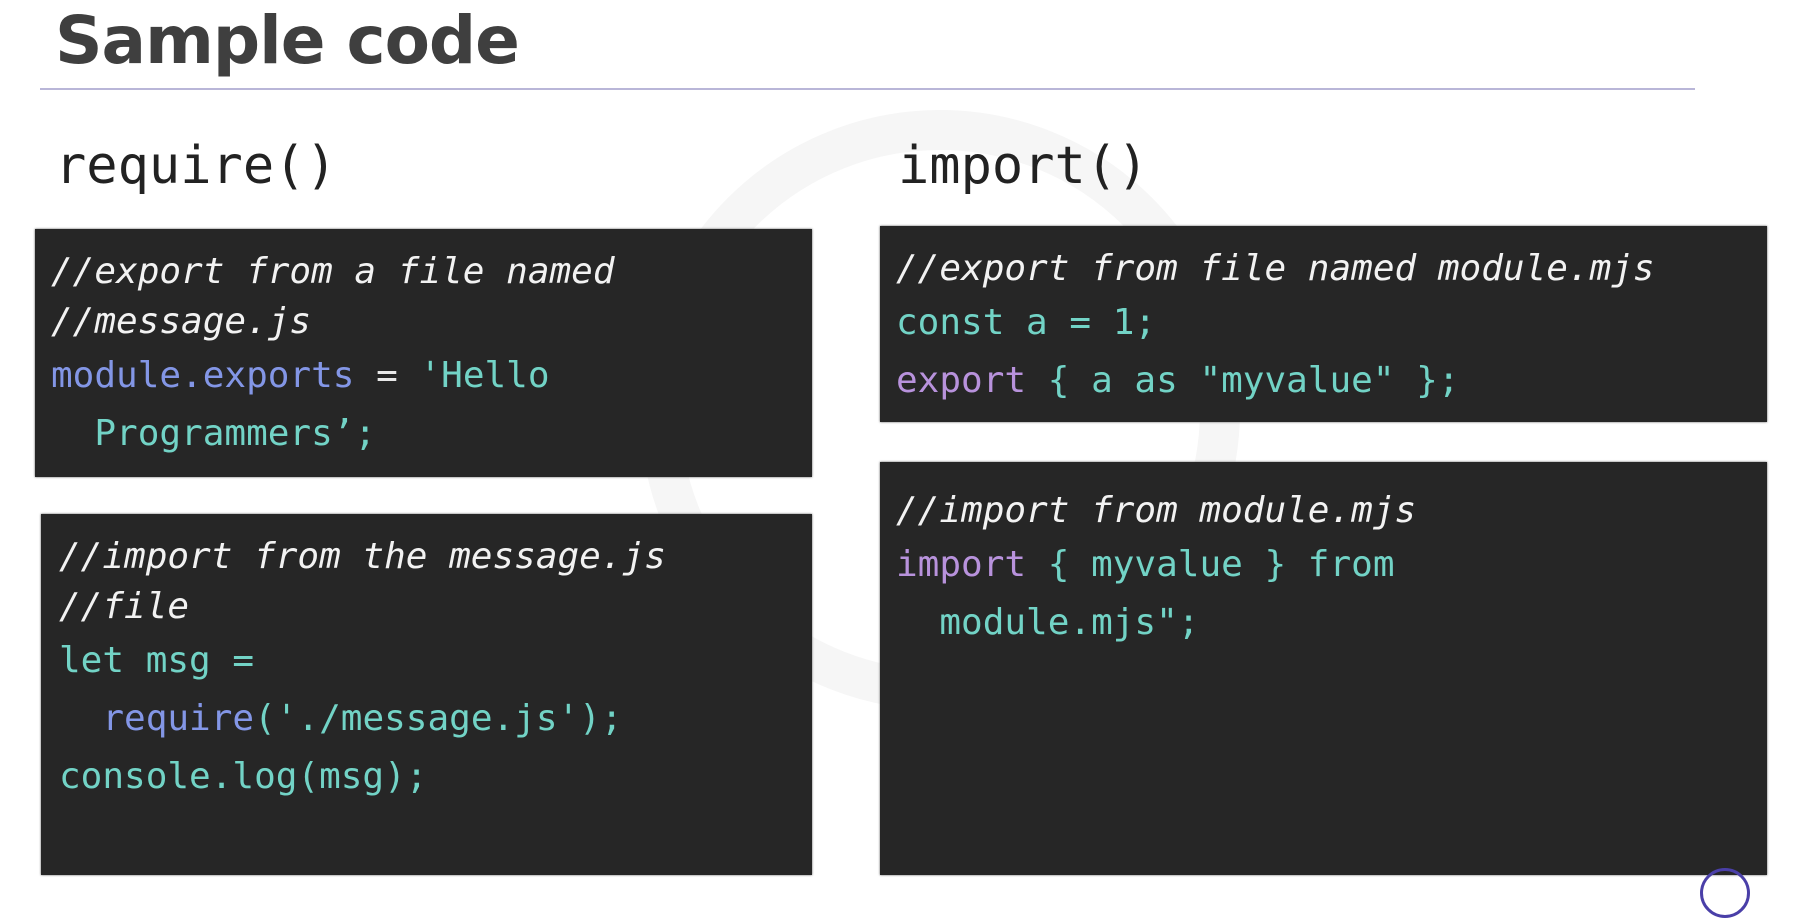 This screenshot has width=1794, height=918. What do you see at coordinates (438, 718) in the screenshot?
I see `code-token: ('./message.js');` at bounding box center [438, 718].